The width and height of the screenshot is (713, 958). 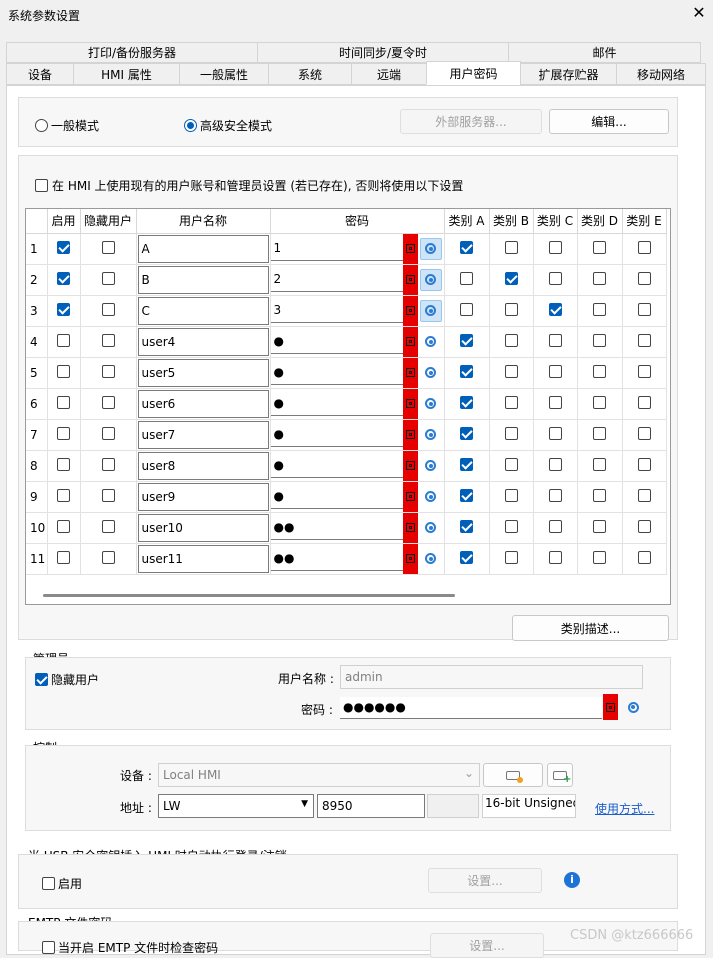 What do you see at coordinates (130, 947) in the screenshot?
I see `emtp-check-checkbox: 当开启 EMTP 文件时检查密码` at bounding box center [130, 947].